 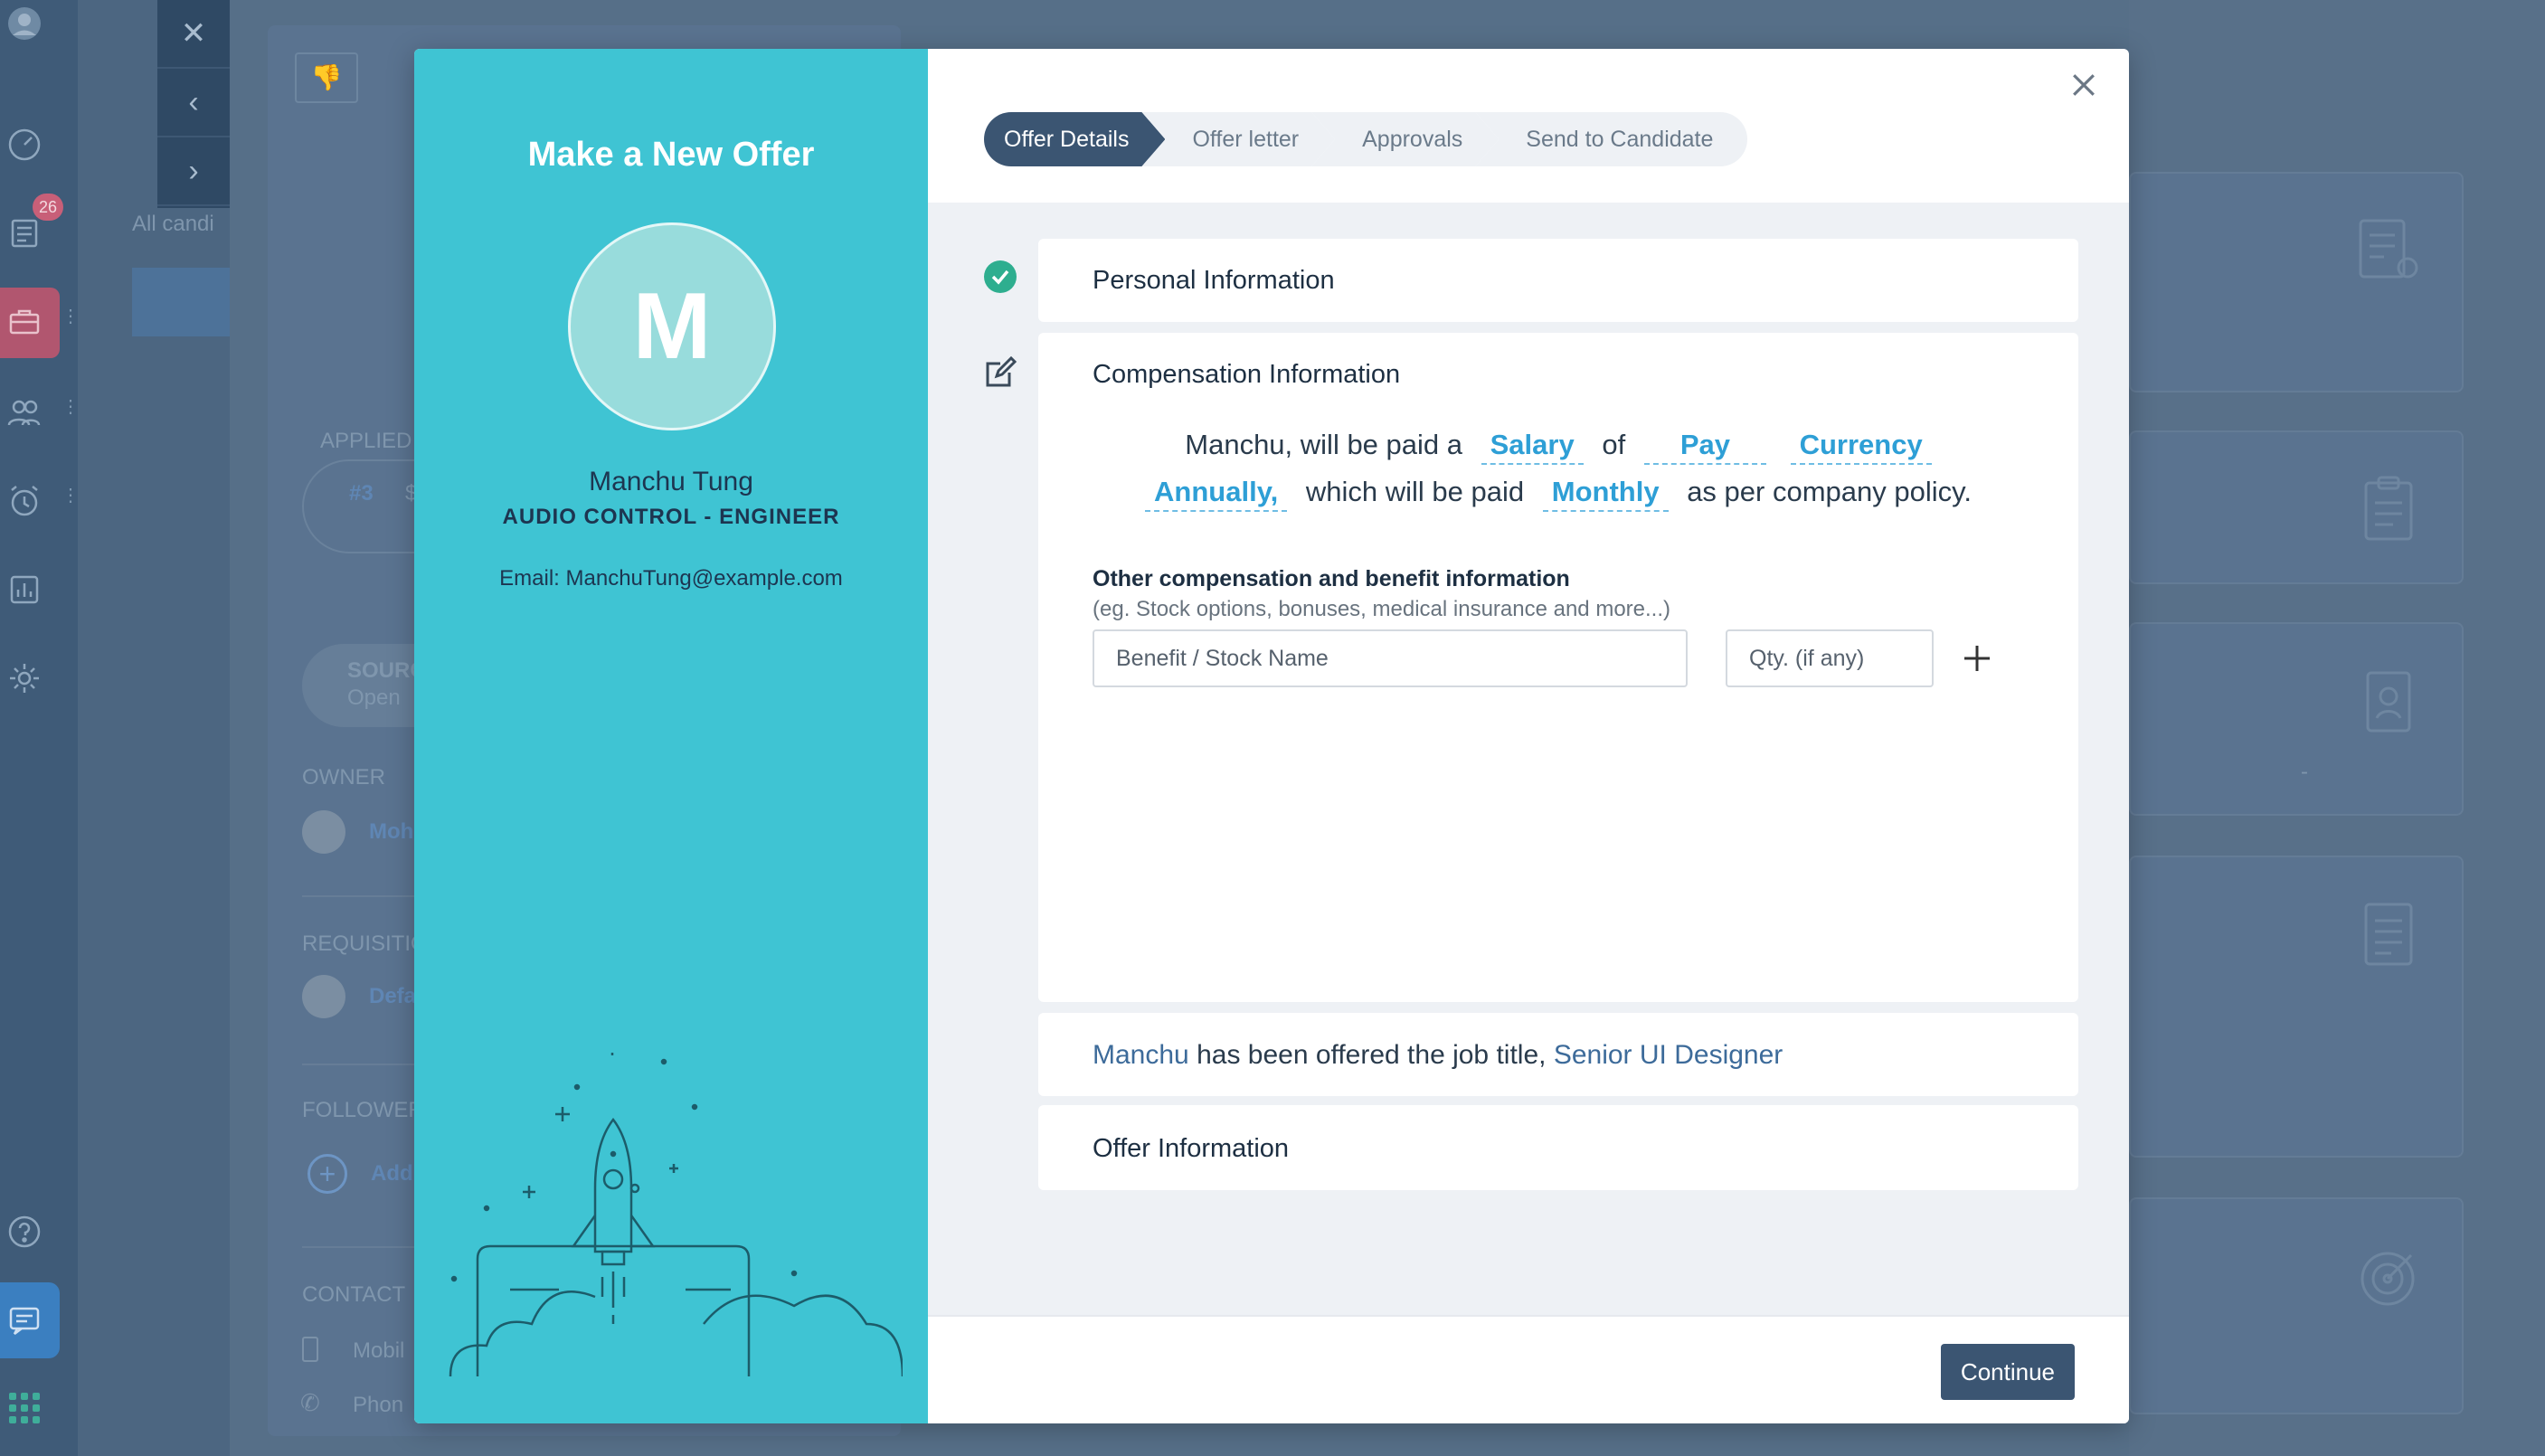 What do you see at coordinates (392, 997) in the screenshot?
I see `requisition-value: Defa` at bounding box center [392, 997].